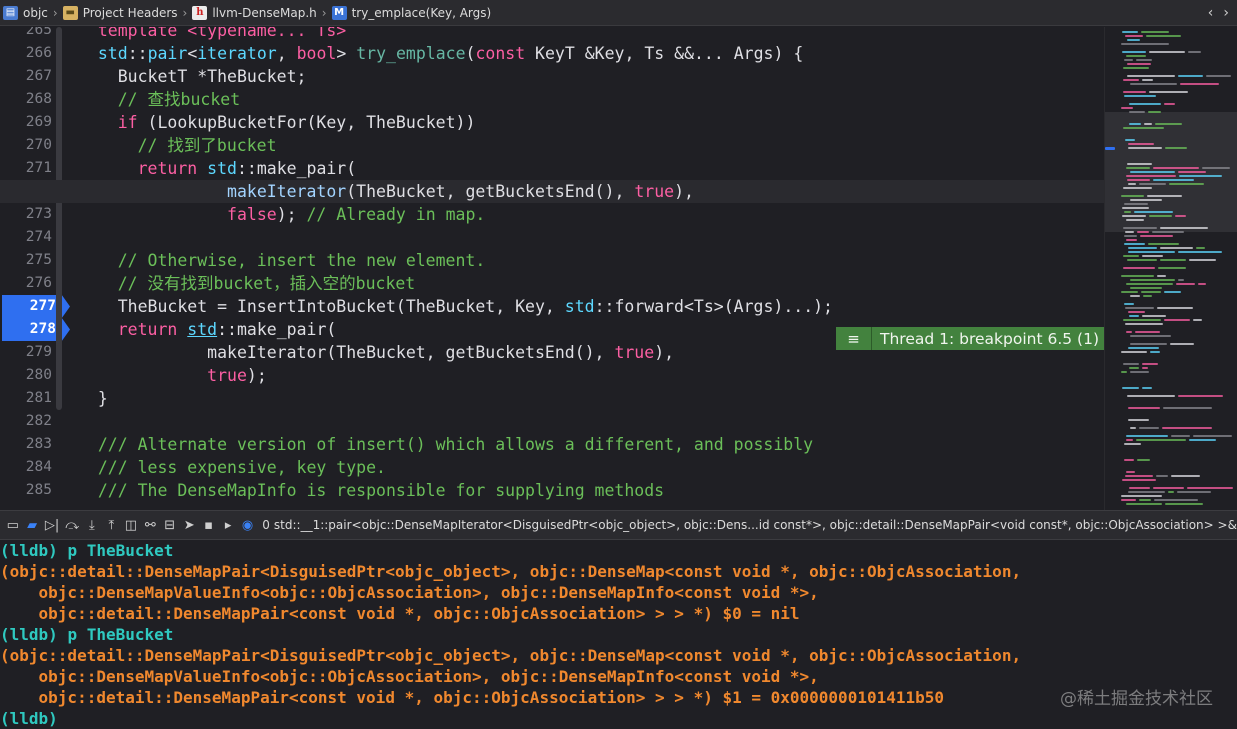  What do you see at coordinates (618, 550) in the screenshot?
I see `console-line: (lldb) p TheBucket` at bounding box center [618, 550].